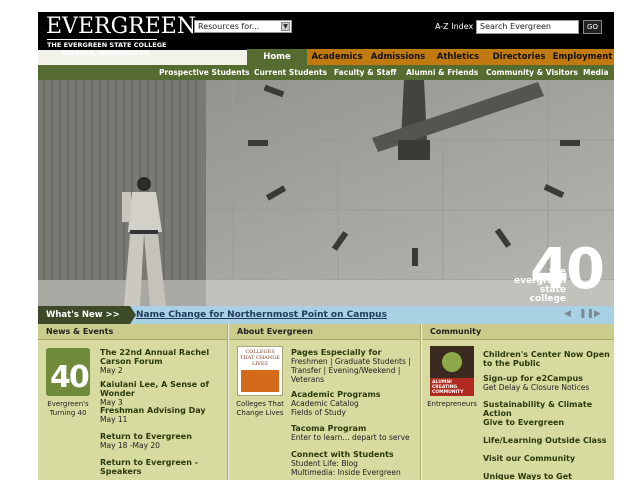  Describe the element at coordinates (547, 458) in the screenshot. I see `community-item-title: Visit our Community` at that location.